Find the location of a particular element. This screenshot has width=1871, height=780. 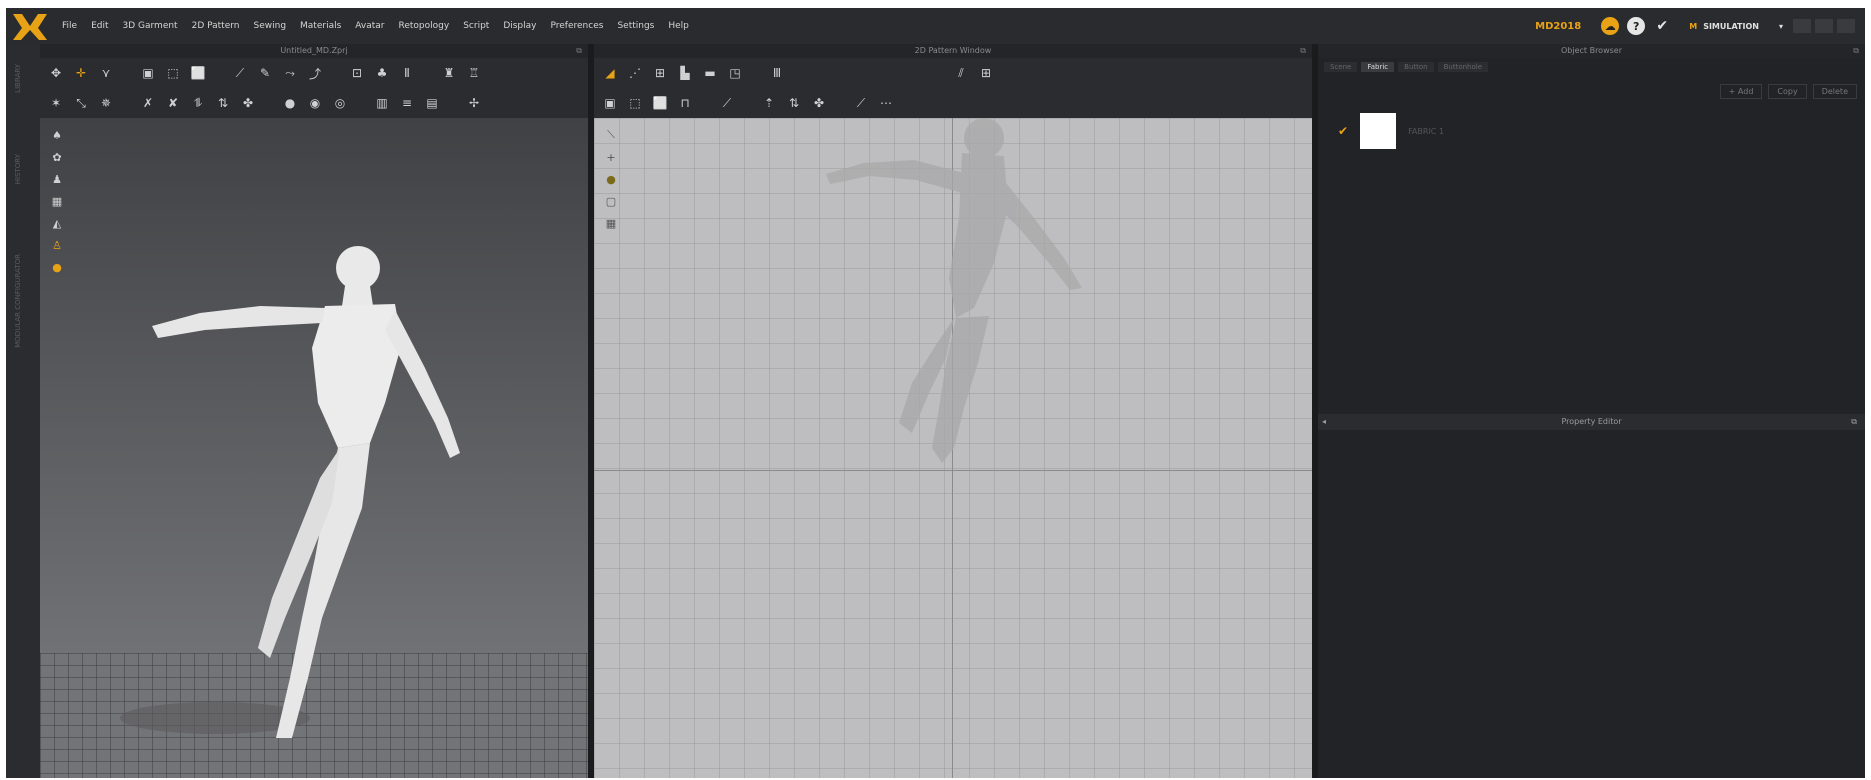

skirt-icon: ♖ is located at coordinates (474, 73).